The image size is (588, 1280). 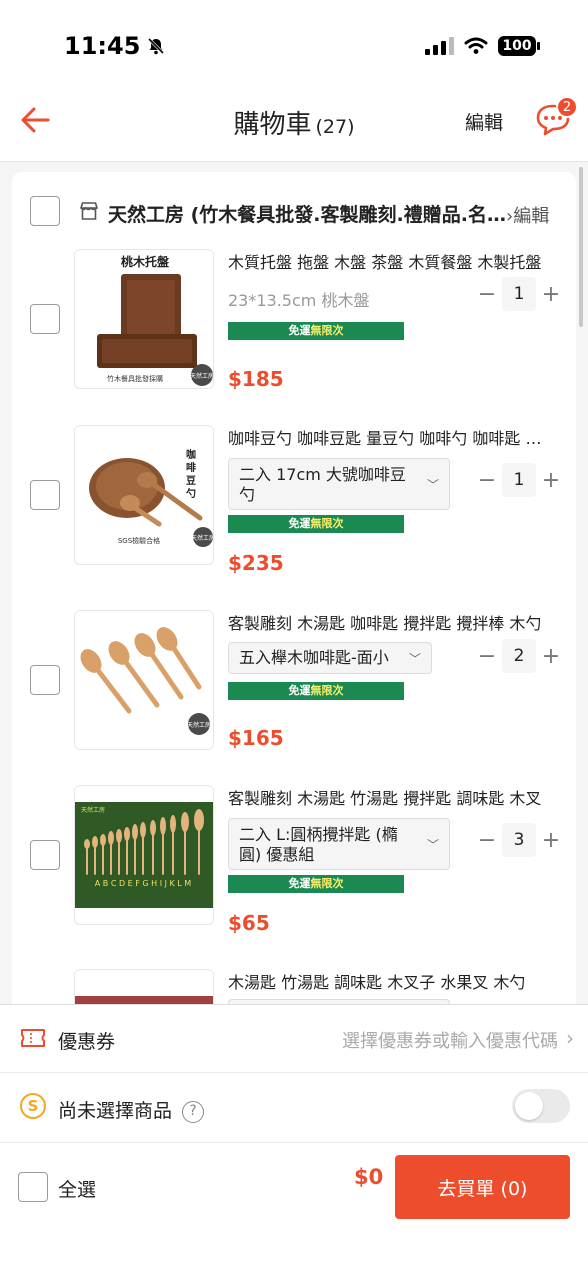 I want to click on item-name: 木質托盤 拖盤 木盤 茶盤 木質餐盤 木製托盤, so click(x=388, y=261).